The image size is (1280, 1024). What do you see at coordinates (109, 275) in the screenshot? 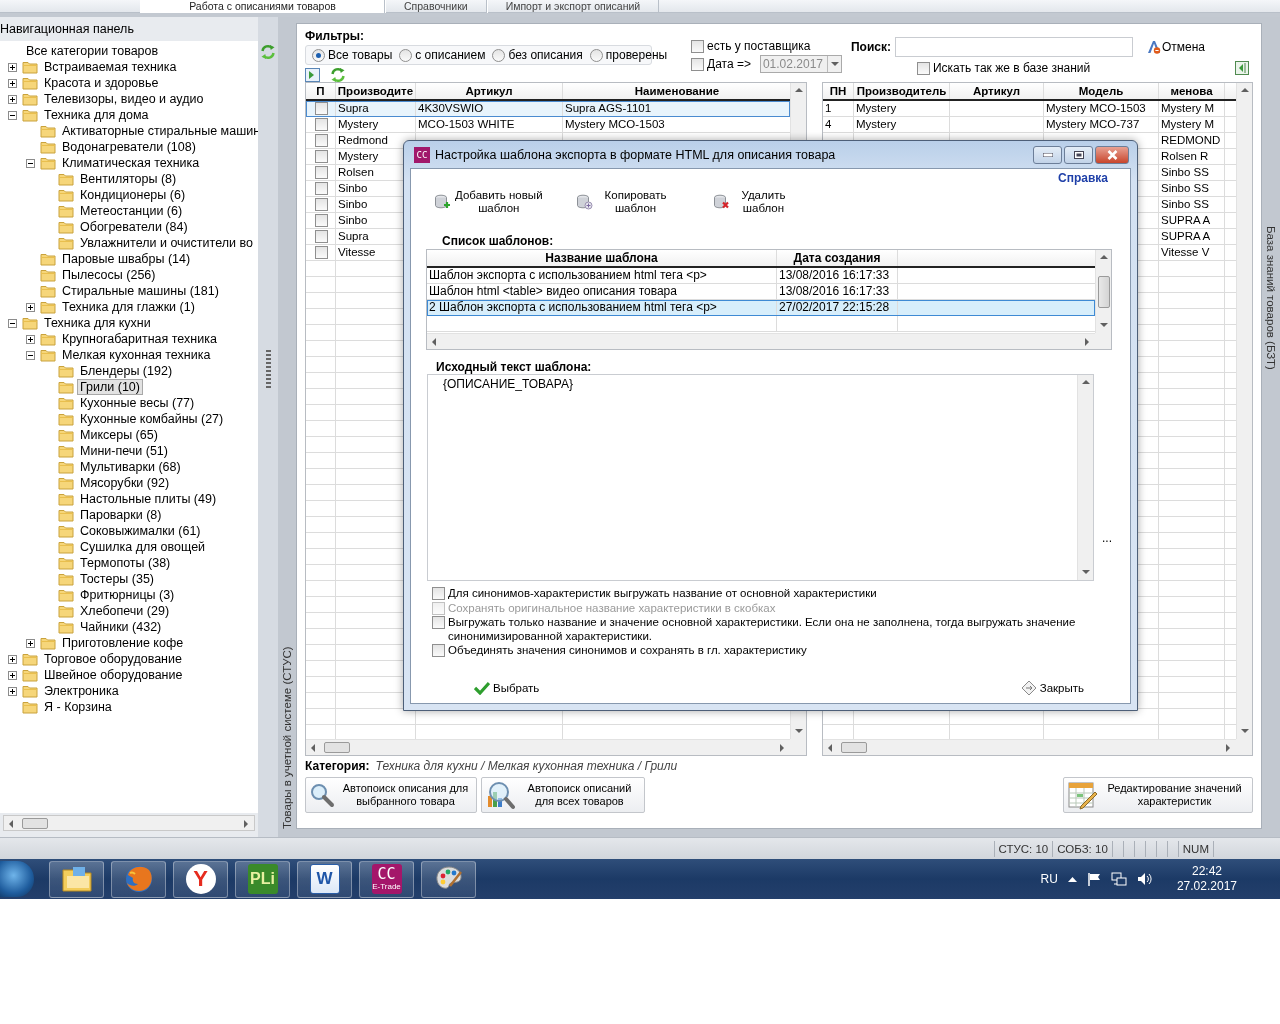
I see `tree-item: Пылесосы (256)` at bounding box center [109, 275].